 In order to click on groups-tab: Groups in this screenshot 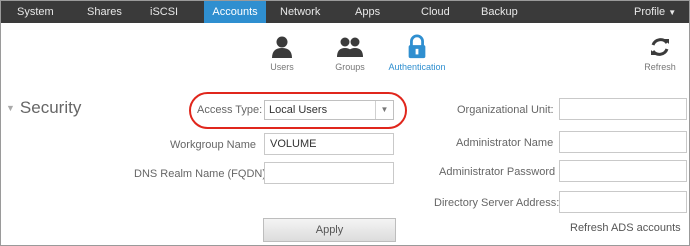, I will do `click(350, 53)`.